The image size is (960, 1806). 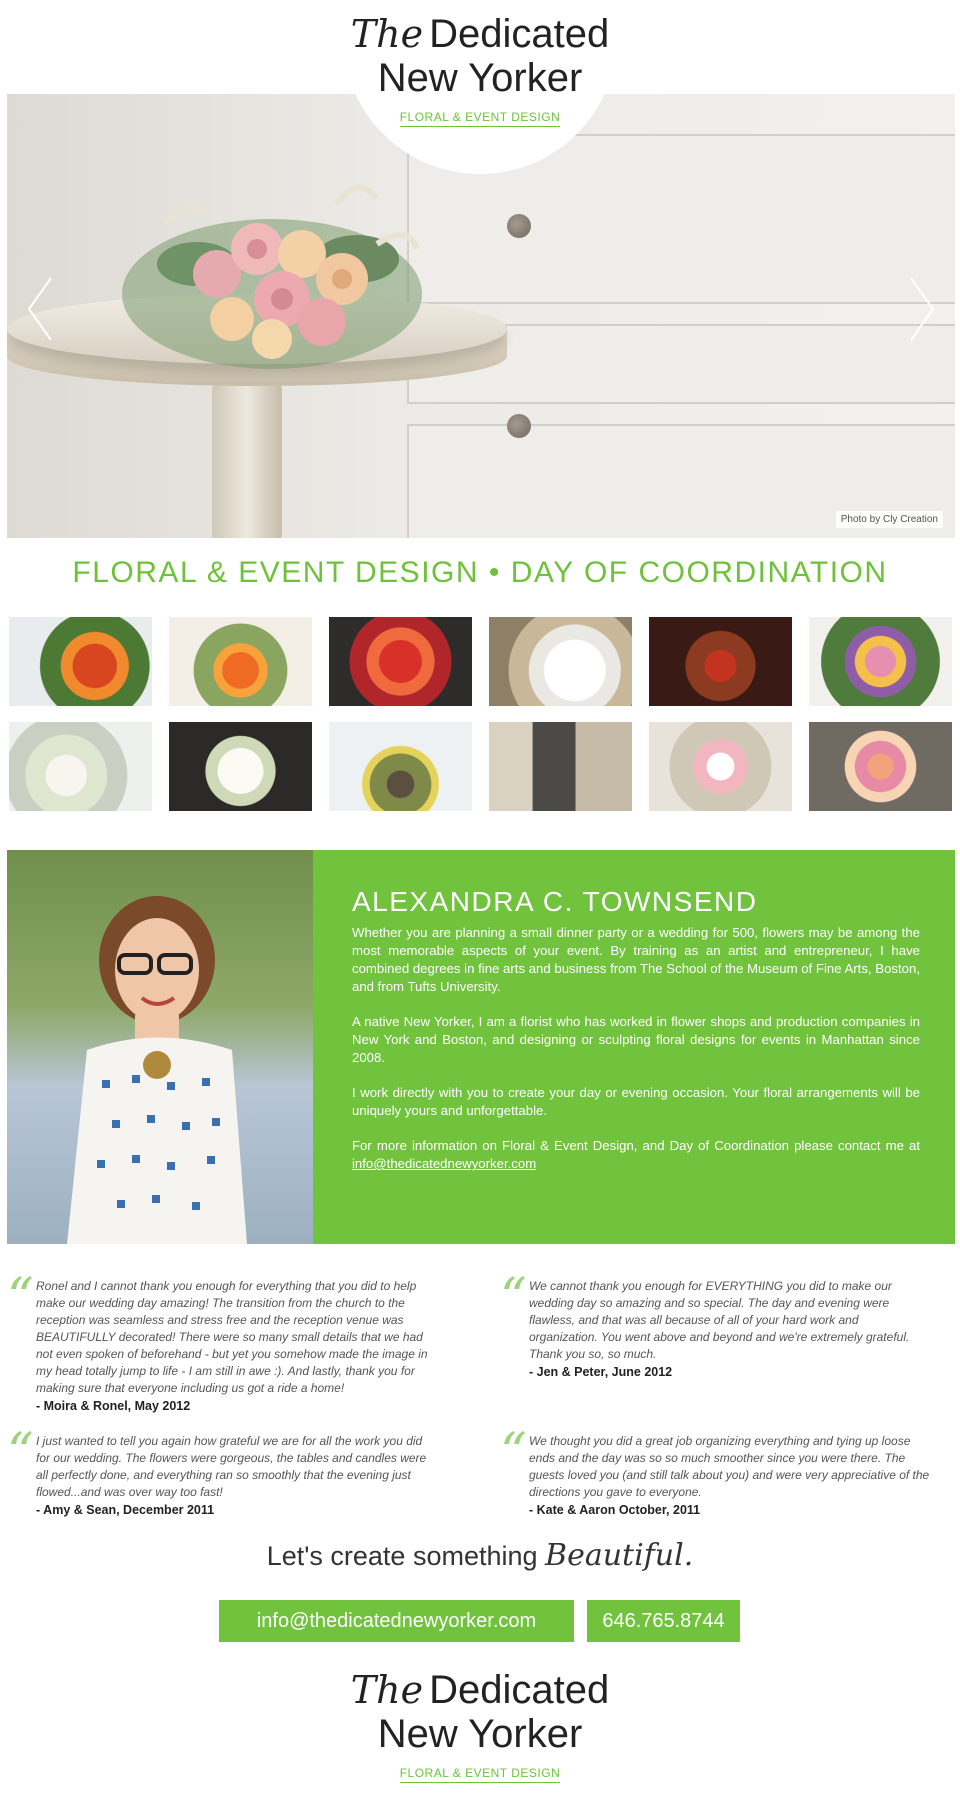 What do you see at coordinates (619, 1555) in the screenshot?
I see `cta-script: Beautiful.` at bounding box center [619, 1555].